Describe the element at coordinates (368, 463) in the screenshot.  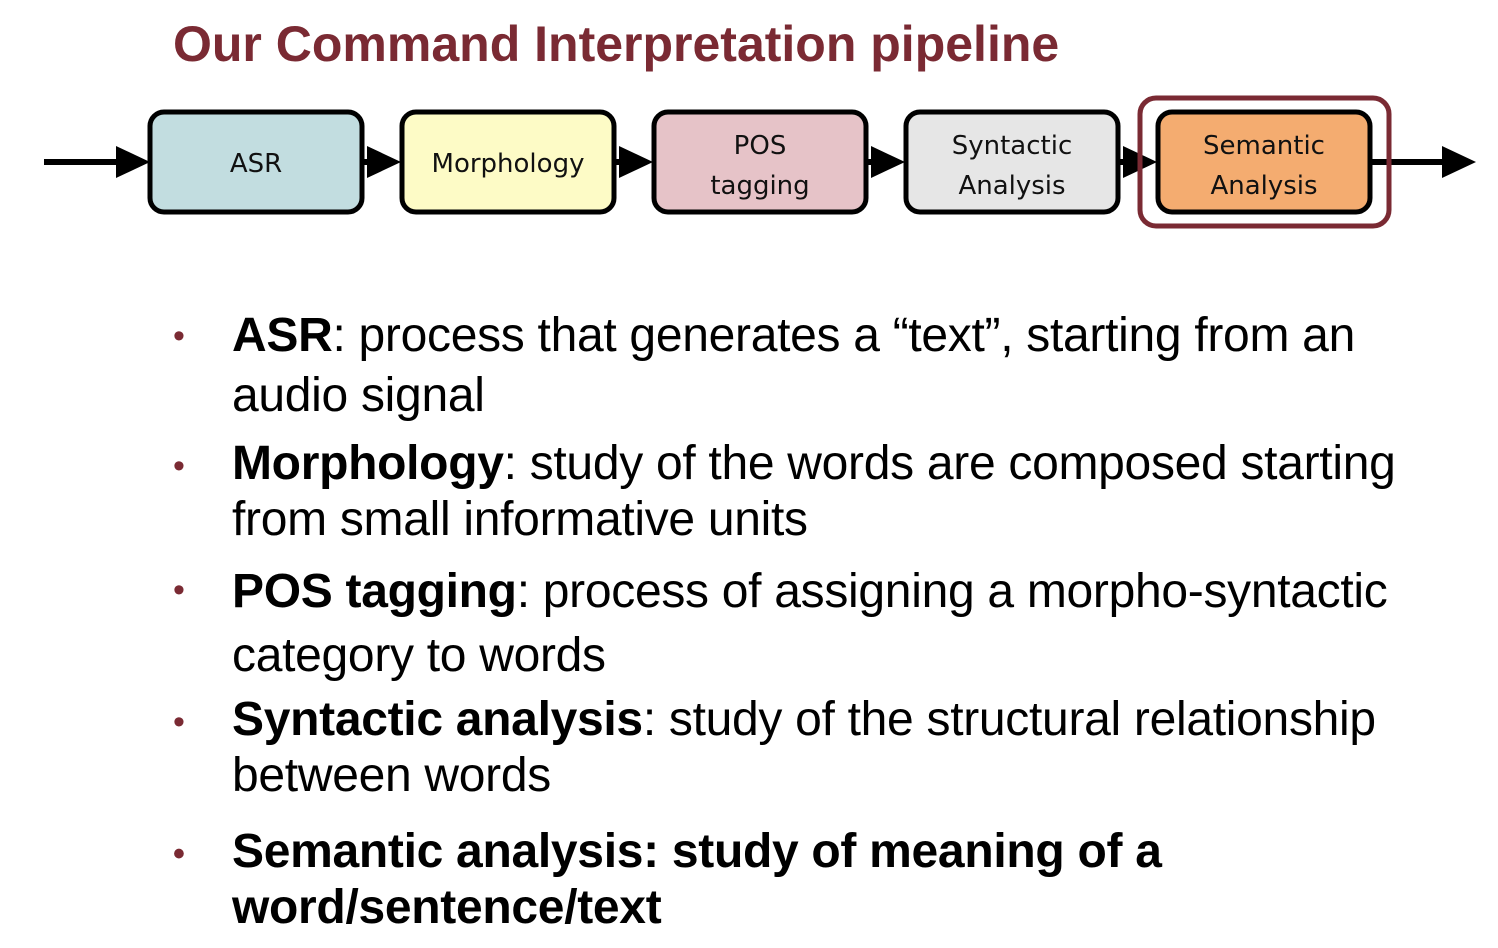
I see `bullet-term: Morphology` at that location.